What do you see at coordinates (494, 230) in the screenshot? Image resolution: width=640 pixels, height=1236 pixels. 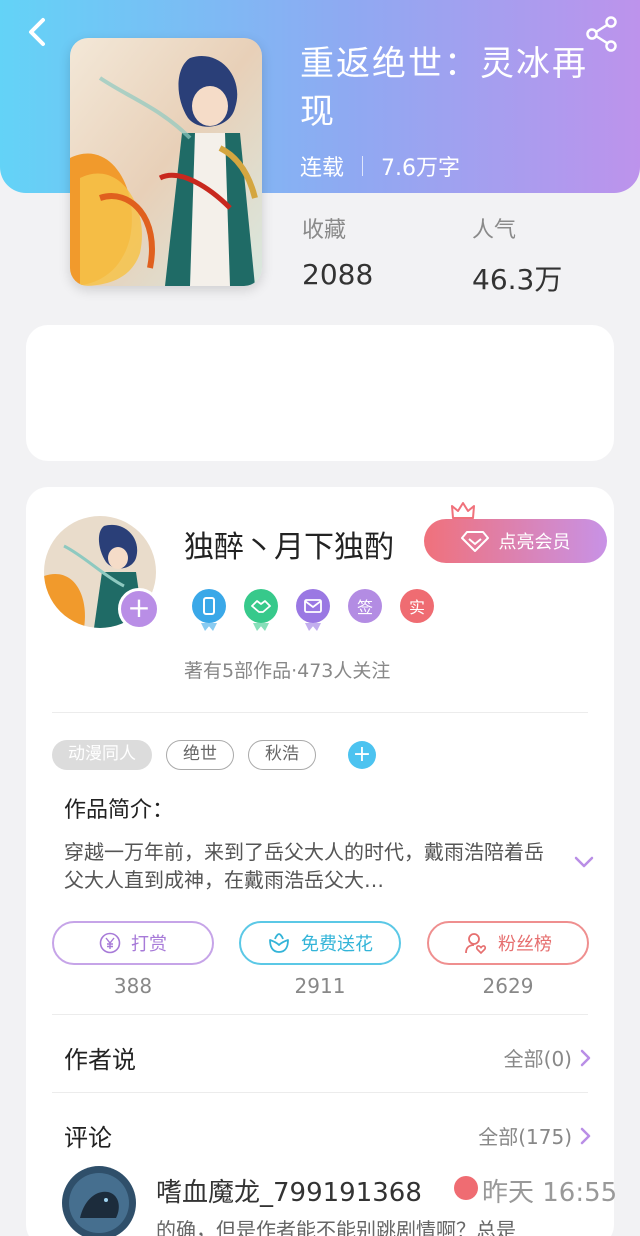 I see `stat-label: 人气` at bounding box center [494, 230].